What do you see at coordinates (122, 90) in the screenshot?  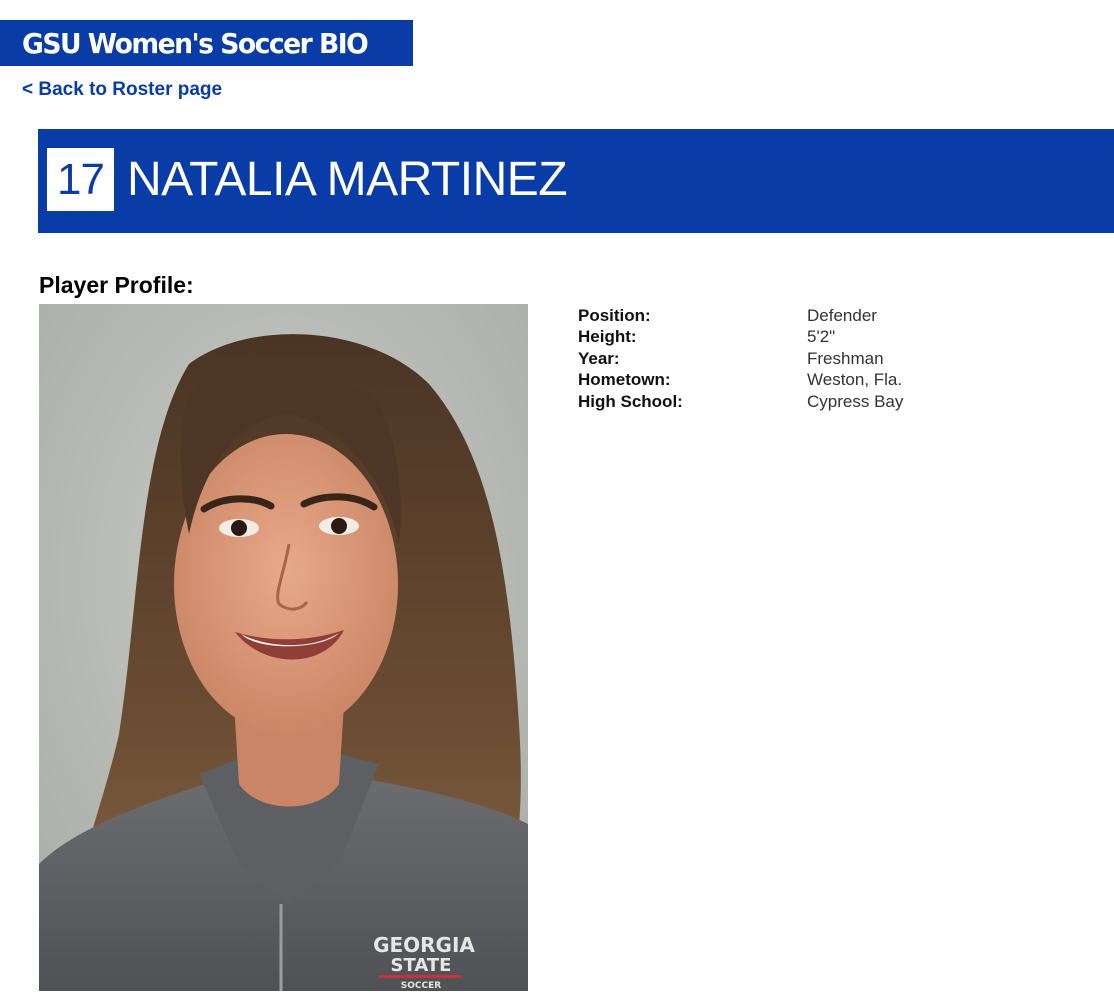 I see `back-to-roster-link: < Back to Roster page` at bounding box center [122, 90].